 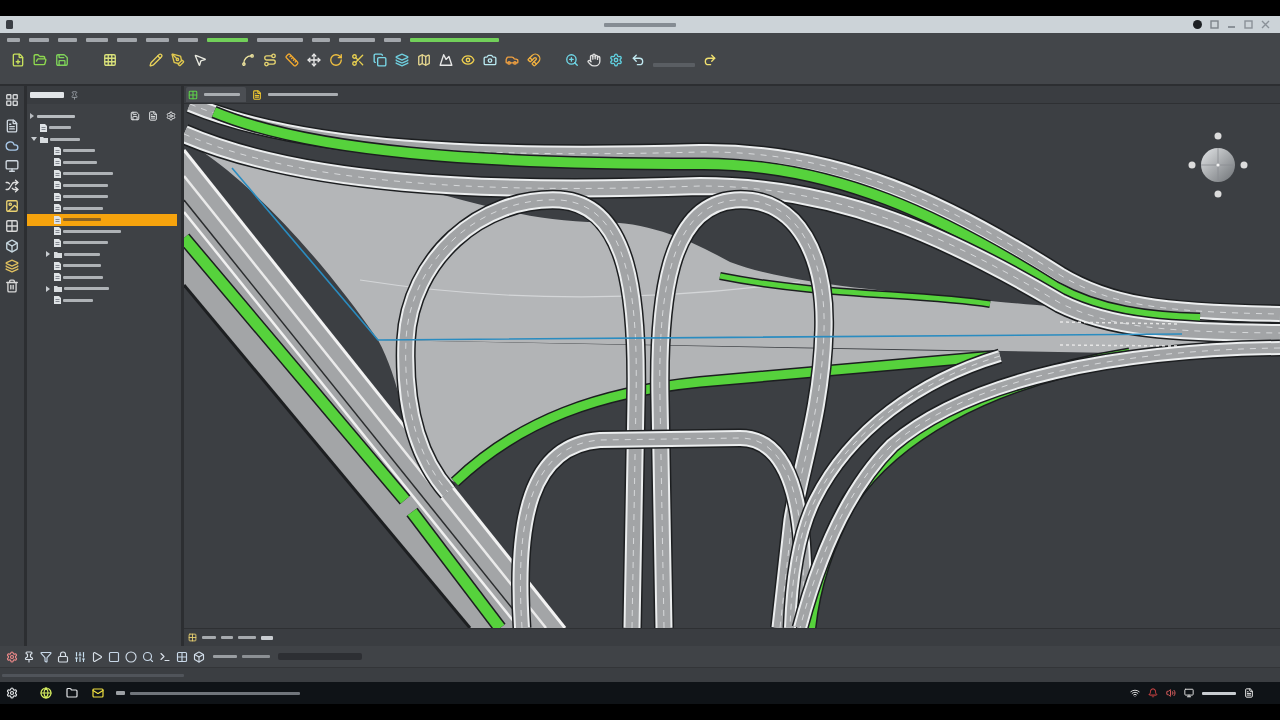 What do you see at coordinates (46, 656) in the screenshot?
I see `filter-icon` at bounding box center [46, 656].